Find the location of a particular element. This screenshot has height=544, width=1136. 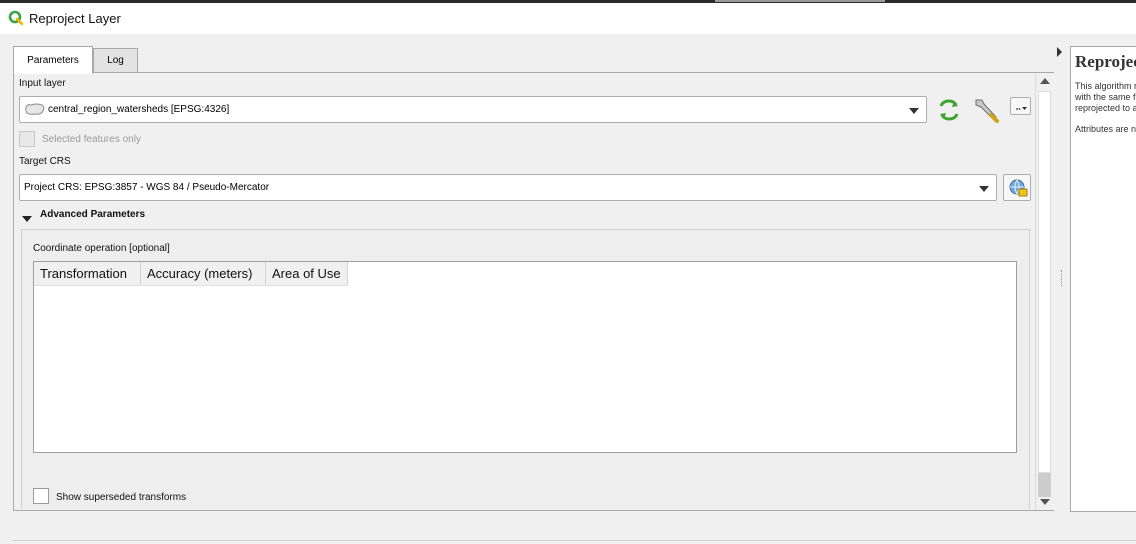

help-line: reprojected to a new CRS. is located at coordinates (1105, 108).